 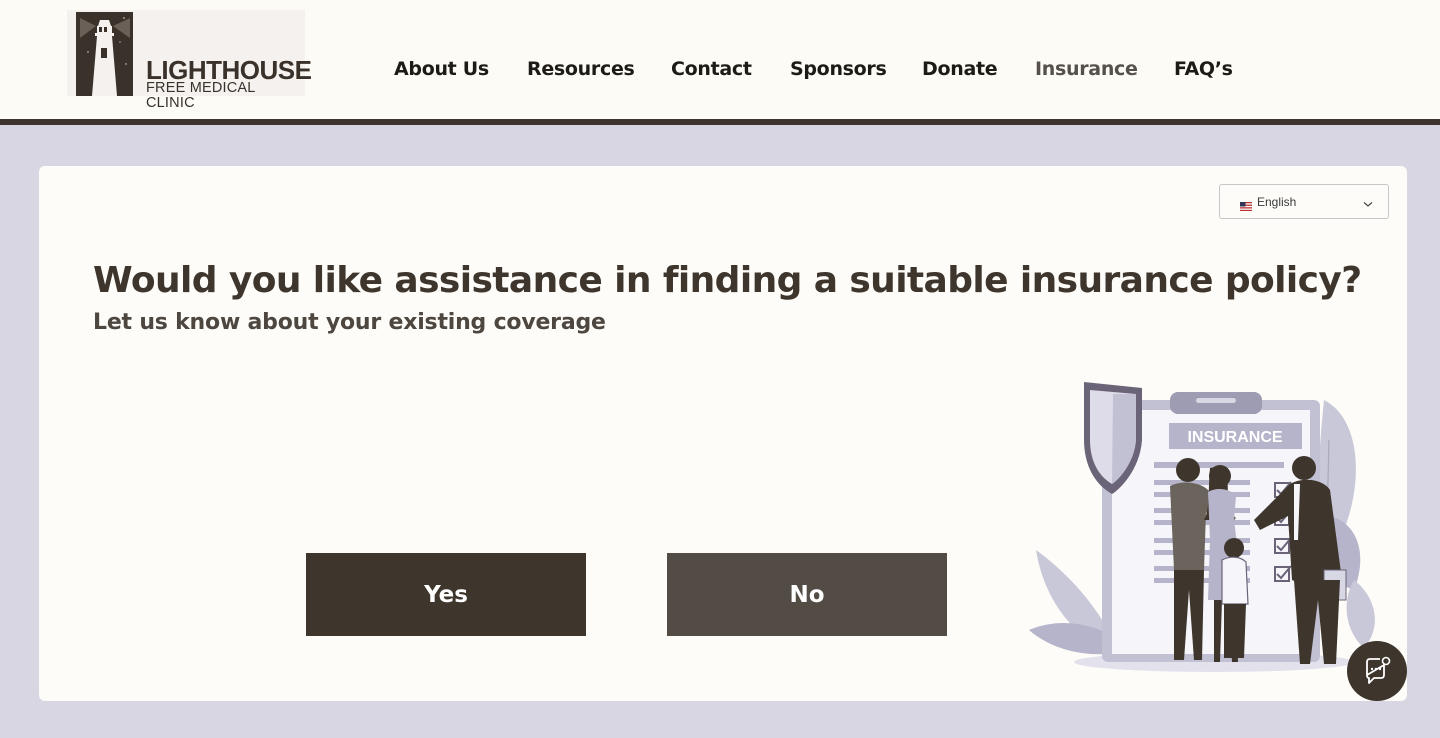 I want to click on logo-subtitle: FREE MEDICAL CLINIC, so click(x=201, y=95).